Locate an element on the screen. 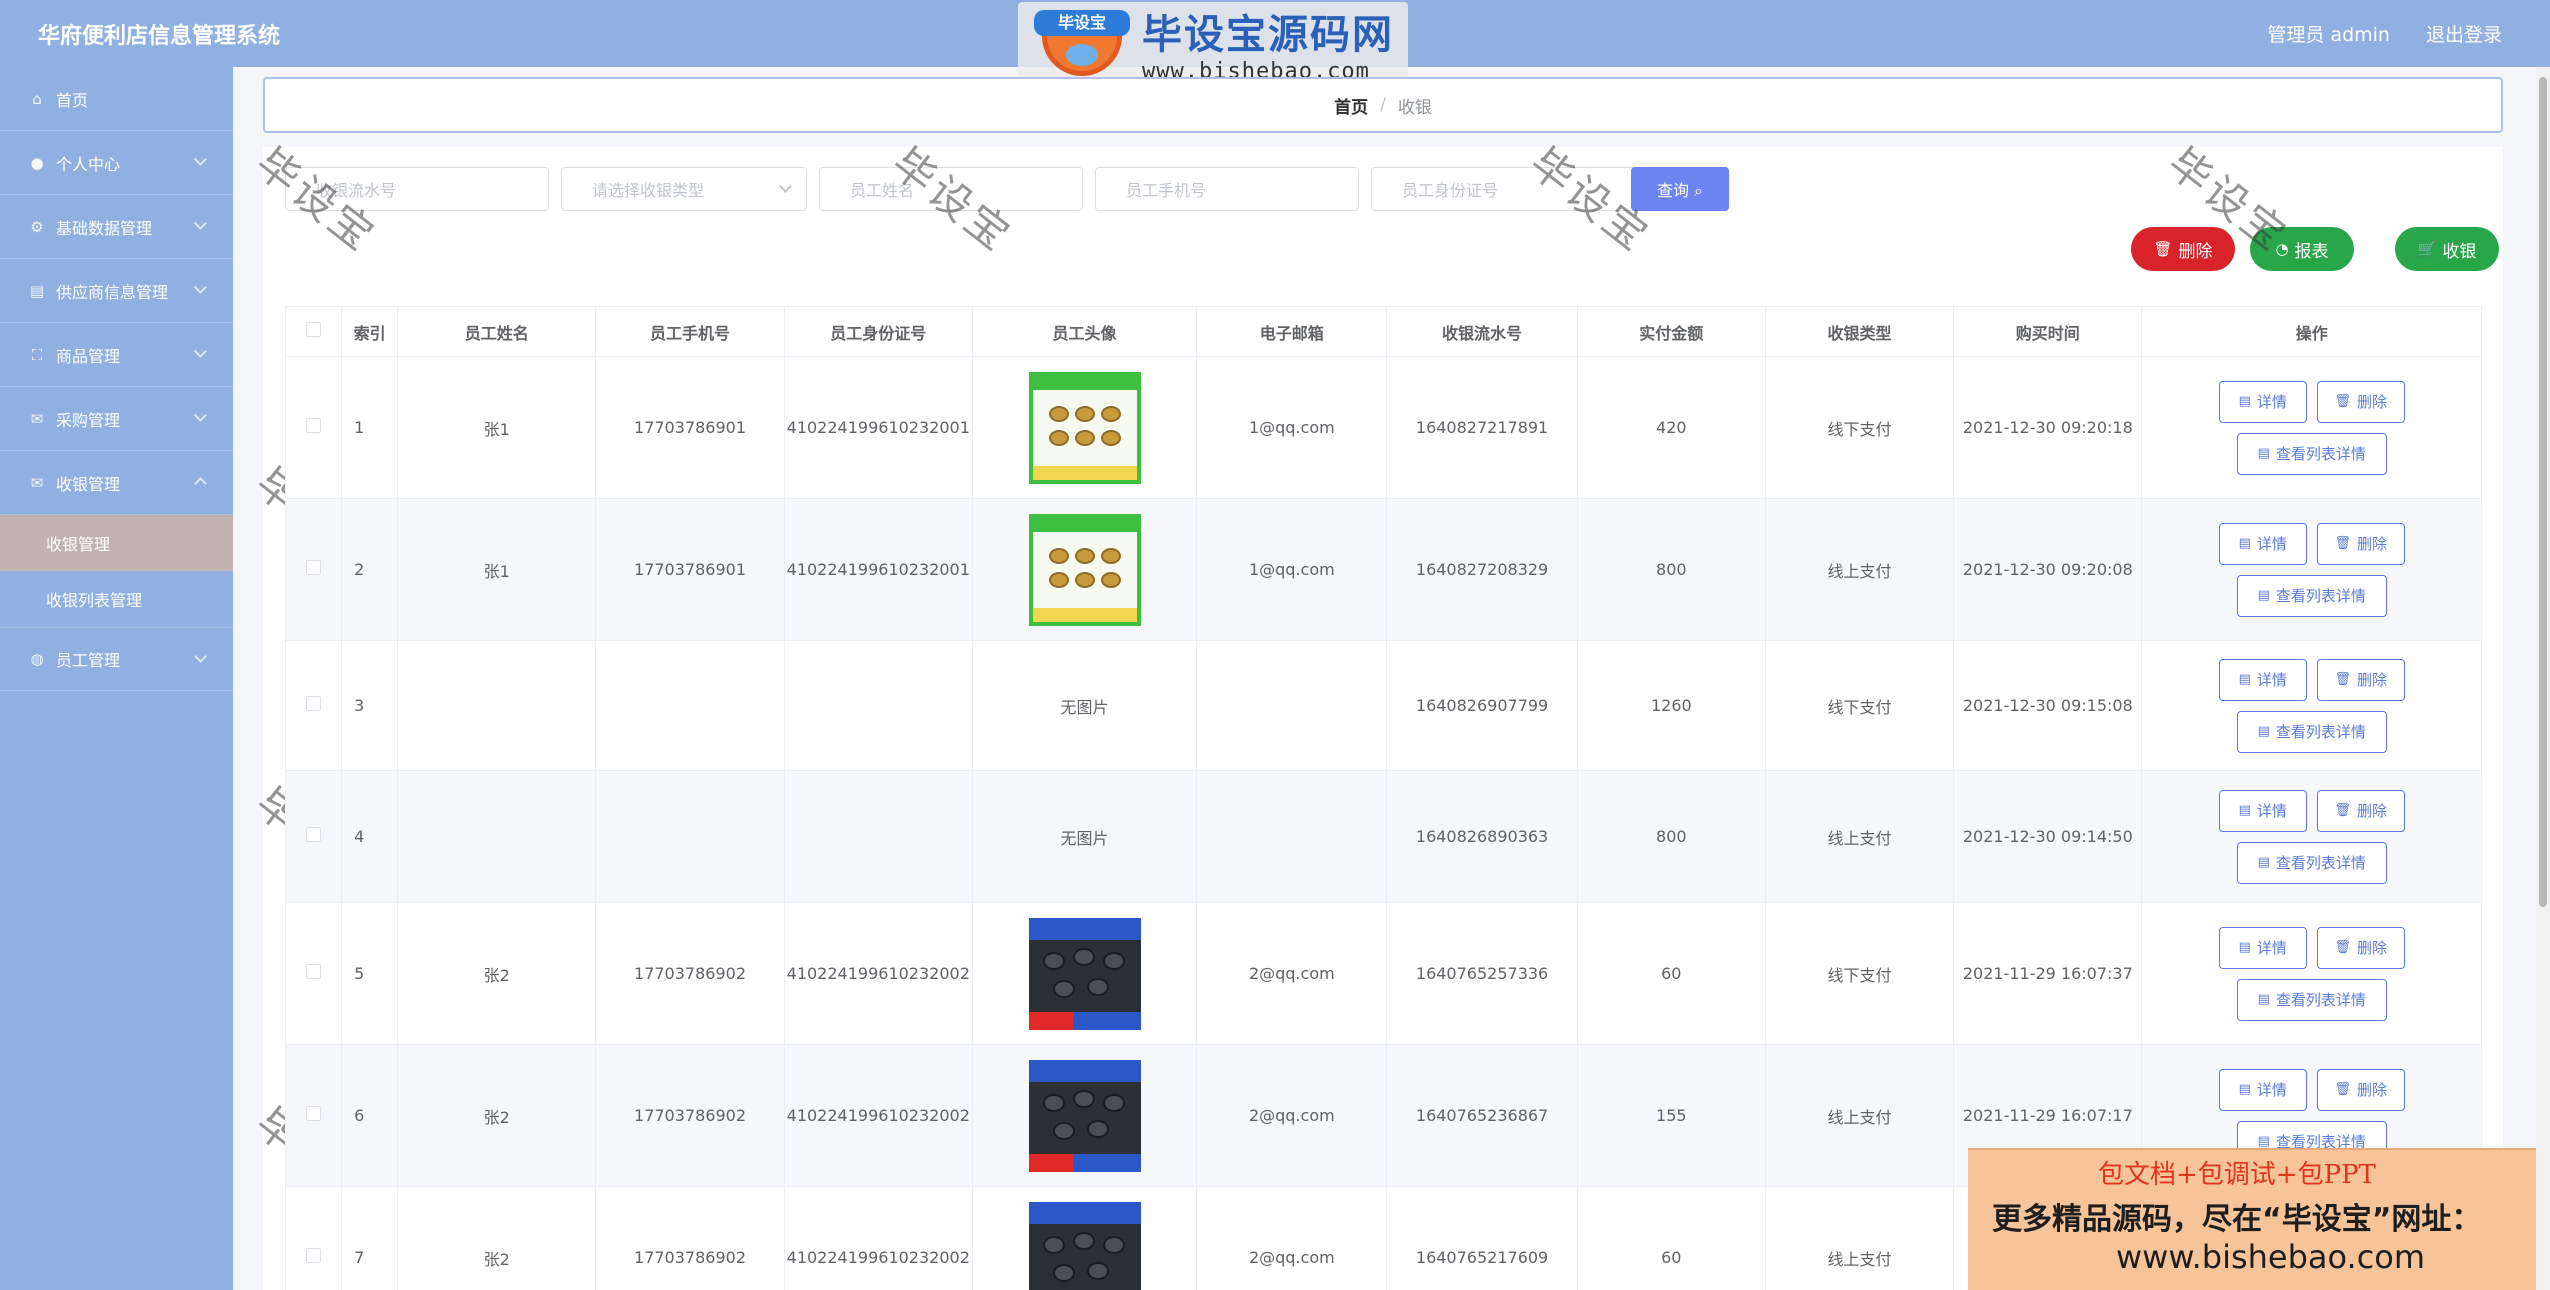 The height and width of the screenshot is (1290, 2550). column-header: 员工身份证号 is located at coordinates (878, 331).